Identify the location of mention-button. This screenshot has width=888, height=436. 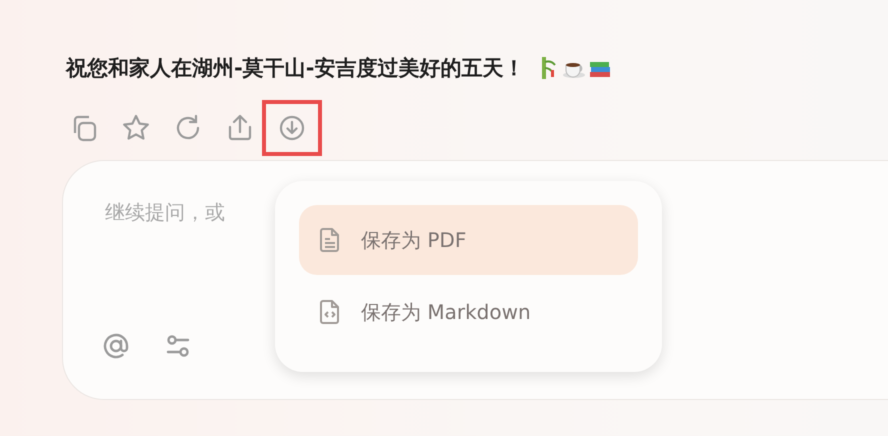
(116, 346).